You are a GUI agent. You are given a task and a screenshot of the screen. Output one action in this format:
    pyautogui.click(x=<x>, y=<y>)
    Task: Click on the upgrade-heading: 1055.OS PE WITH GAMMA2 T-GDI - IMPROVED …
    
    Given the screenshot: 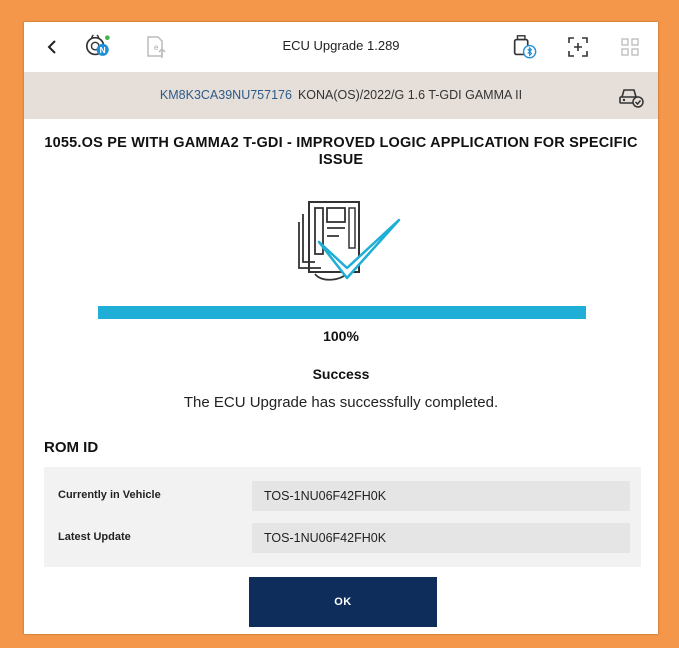 What is the action you would take?
    pyautogui.click(x=341, y=151)
    